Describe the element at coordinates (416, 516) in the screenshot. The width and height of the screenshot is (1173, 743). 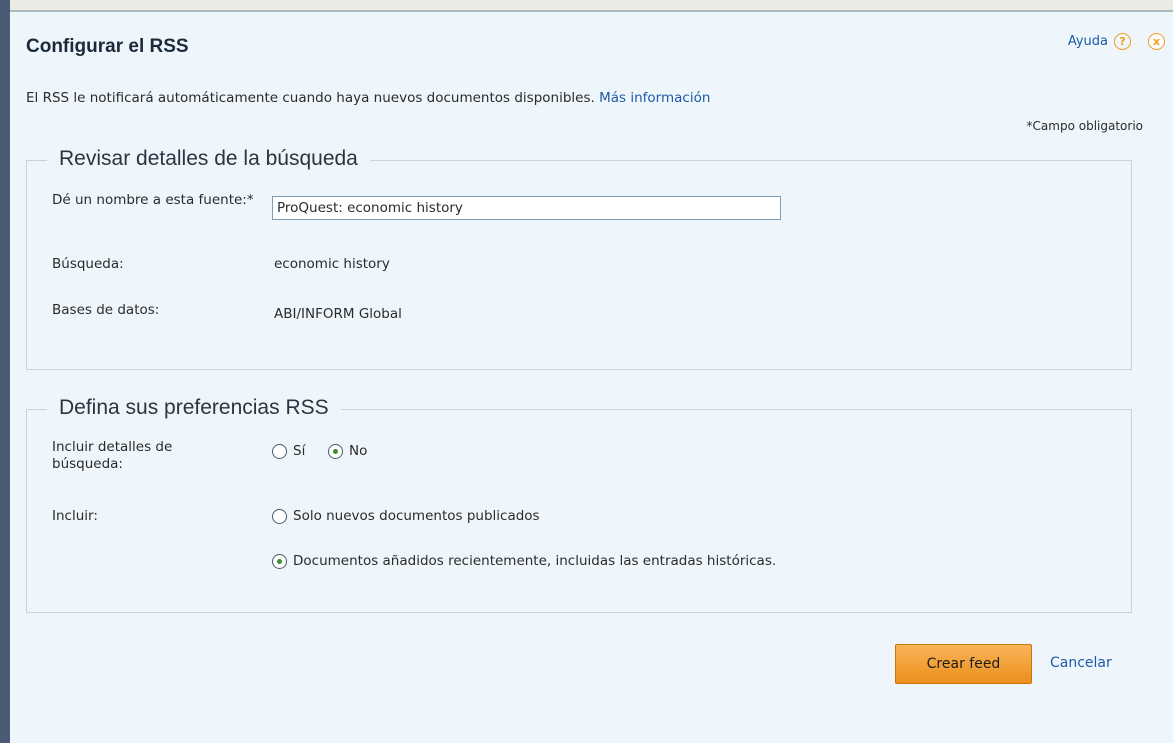
I see `radio-new-only-label: Solo nuevos documentos publicados` at that location.